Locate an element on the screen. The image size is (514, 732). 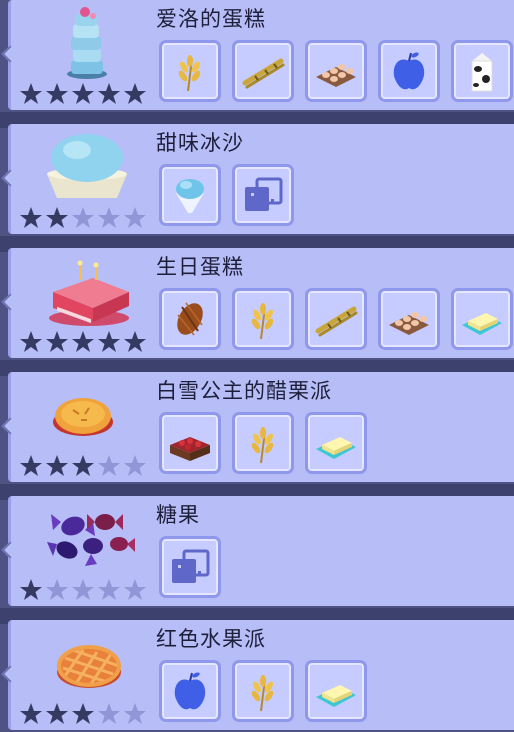
red-fruit-pie-icon is located at coordinates (88, 662).